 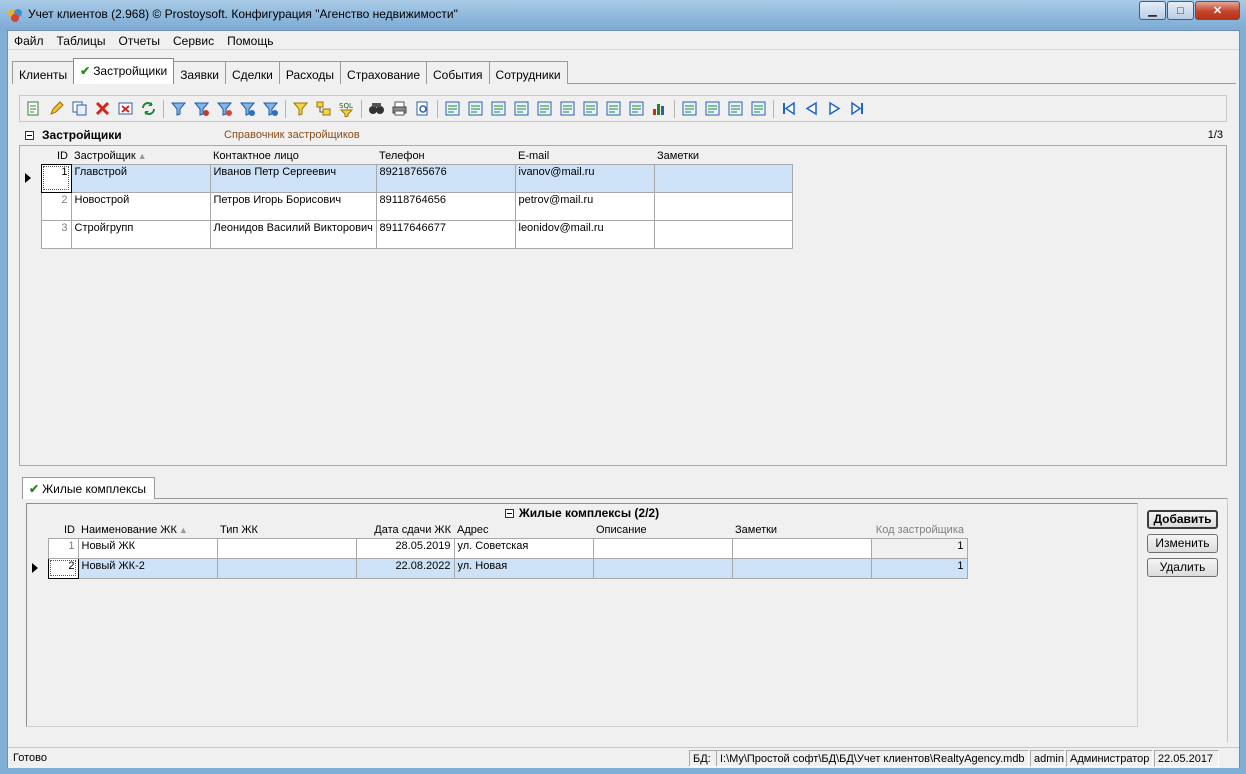 I want to click on column-header-phone: Телефон, so click(x=445, y=156).